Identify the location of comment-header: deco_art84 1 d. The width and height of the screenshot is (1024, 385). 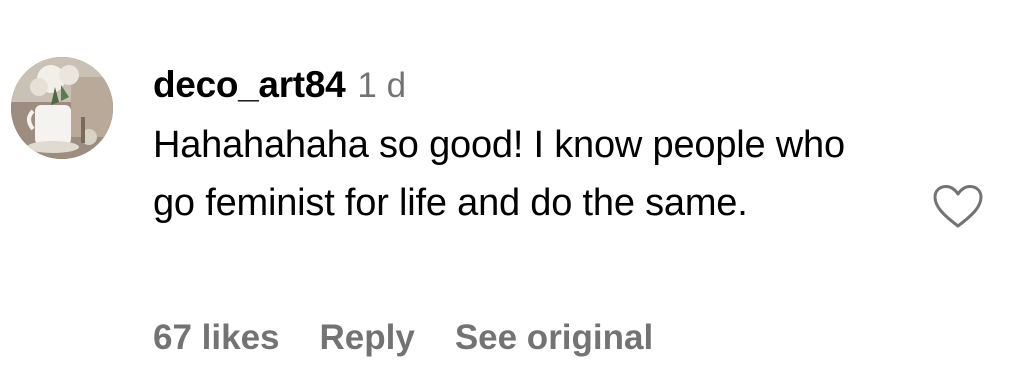
(533, 87).